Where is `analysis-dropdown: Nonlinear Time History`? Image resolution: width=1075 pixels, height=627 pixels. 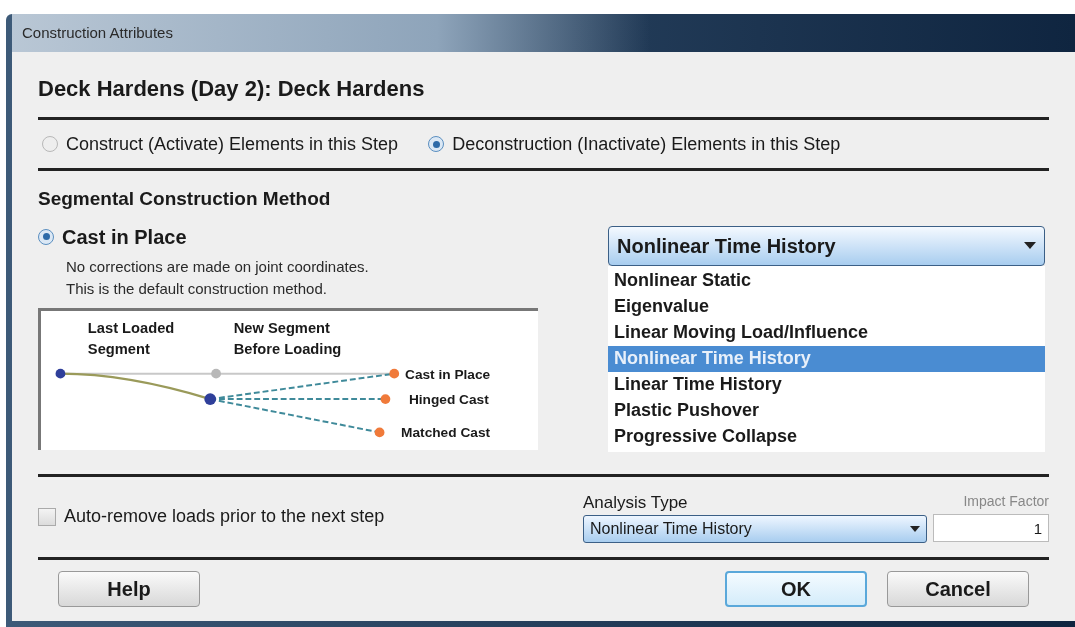
analysis-dropdown: Nonlinear Time History is located at coordinates (826, 245).